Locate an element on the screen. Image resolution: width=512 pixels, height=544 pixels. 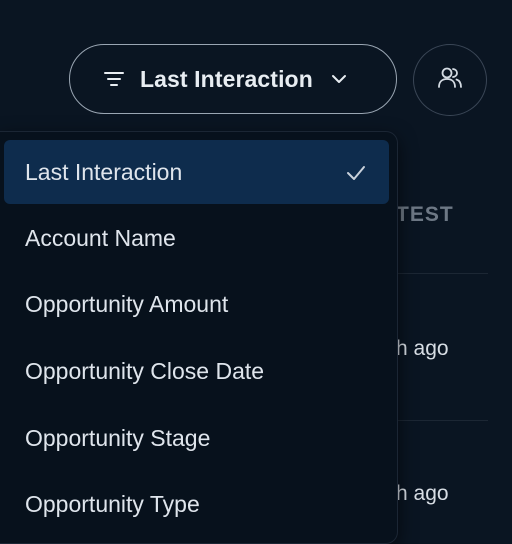
sort-option-label: Opportunity Stage is located at coordinates (118, 437).